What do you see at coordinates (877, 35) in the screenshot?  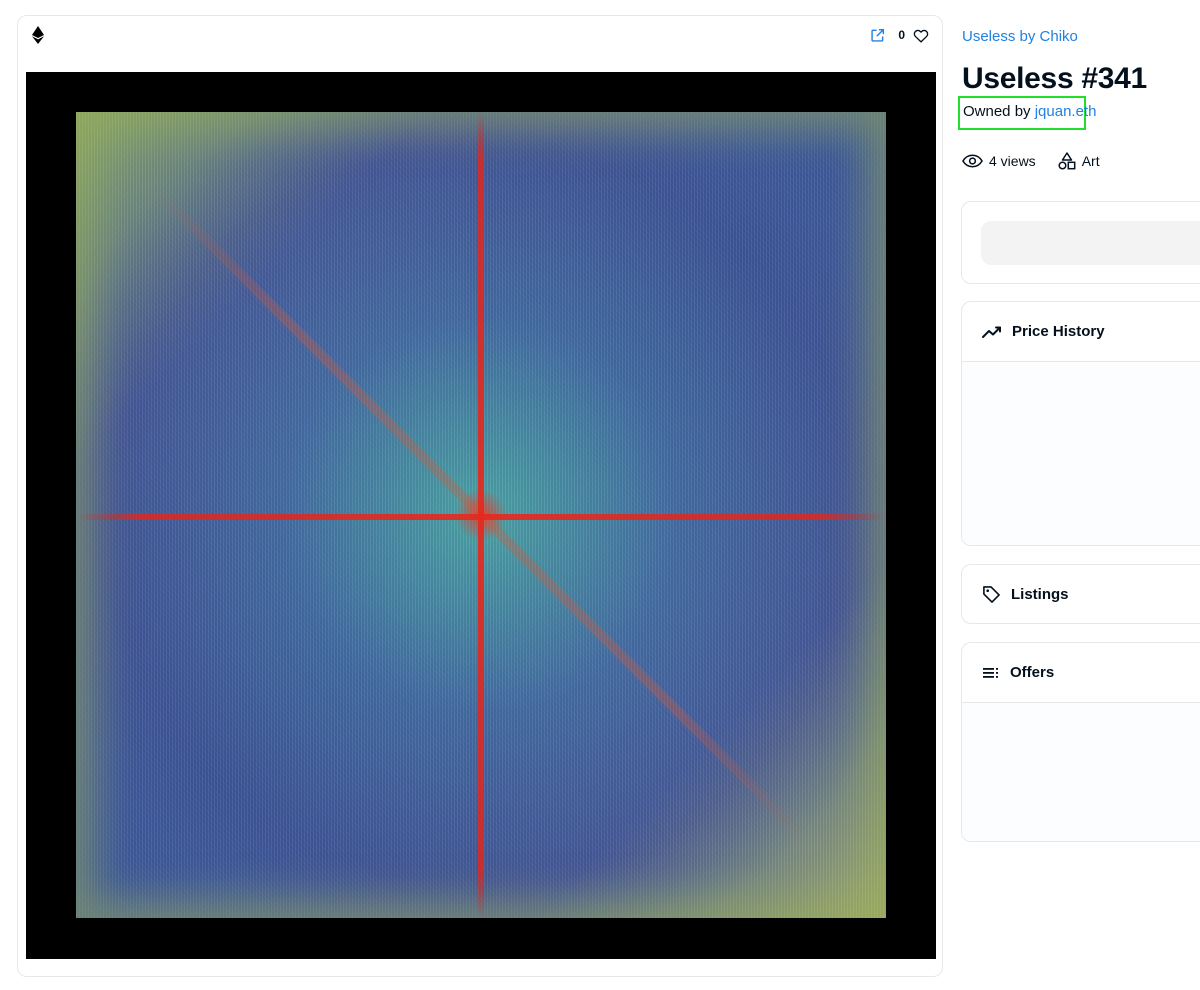 I see `external-link-icon` at bounding box center [877, 35].